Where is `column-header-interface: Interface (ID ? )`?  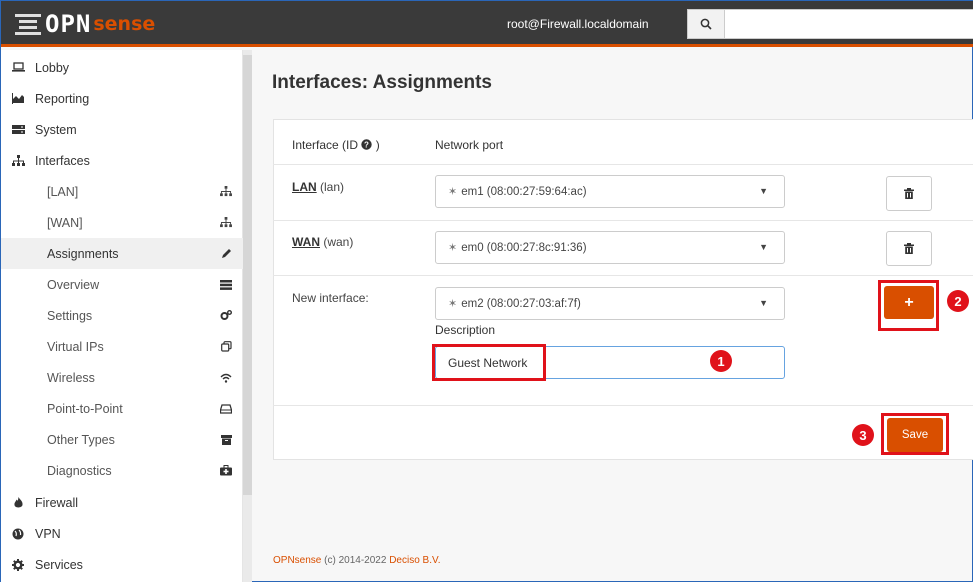
column-header-interface: Interface (ID ? ) is located at coordinates (336, 145).